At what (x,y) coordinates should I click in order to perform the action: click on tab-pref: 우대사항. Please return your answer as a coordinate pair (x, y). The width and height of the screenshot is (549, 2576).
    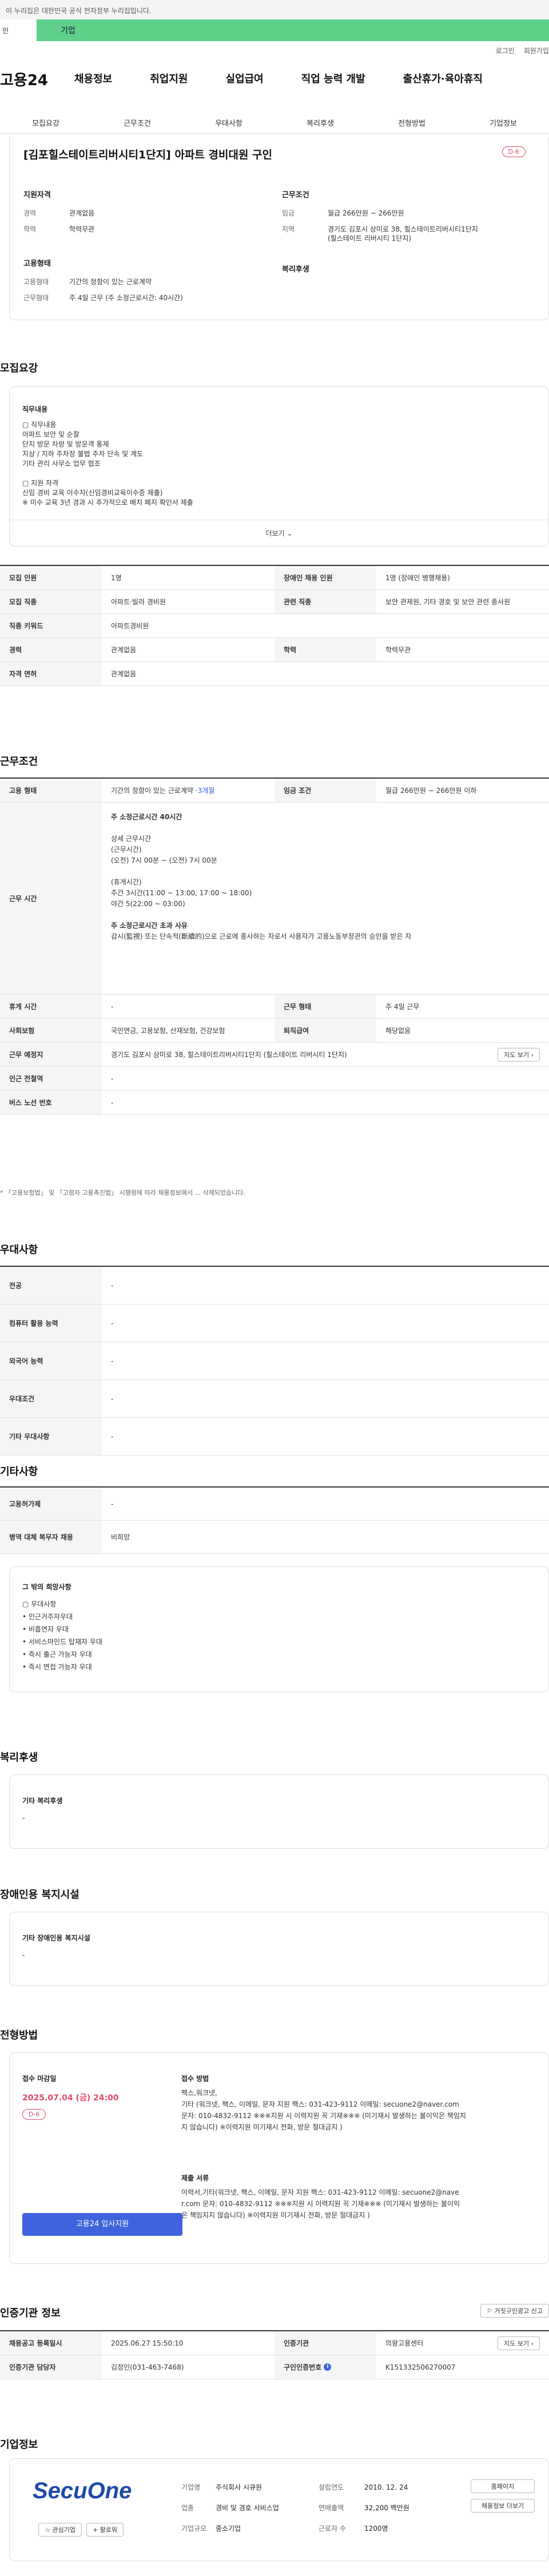
    Looking at the image, I should click on (228, 123).